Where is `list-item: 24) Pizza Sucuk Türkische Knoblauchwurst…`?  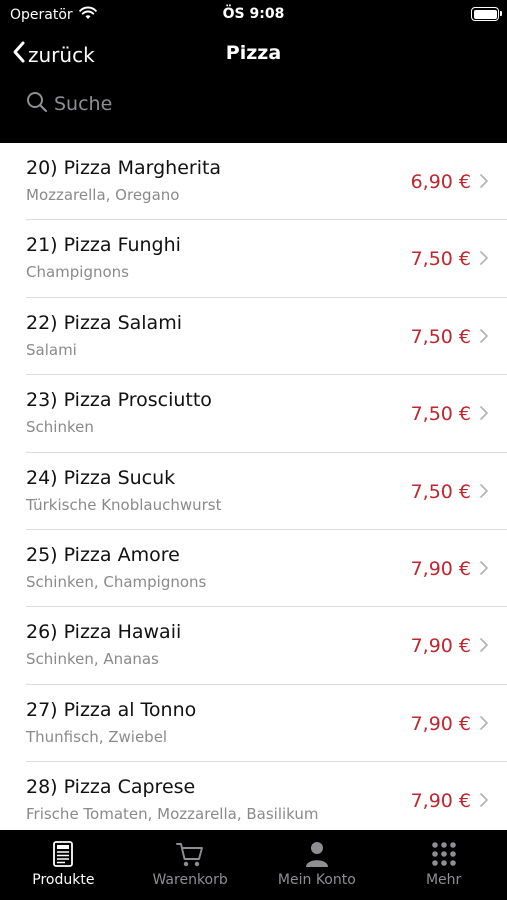
list-item: 24) Pizza Sucuk Türkische Knoblauchwurst… is located at coordinates (266, 491).